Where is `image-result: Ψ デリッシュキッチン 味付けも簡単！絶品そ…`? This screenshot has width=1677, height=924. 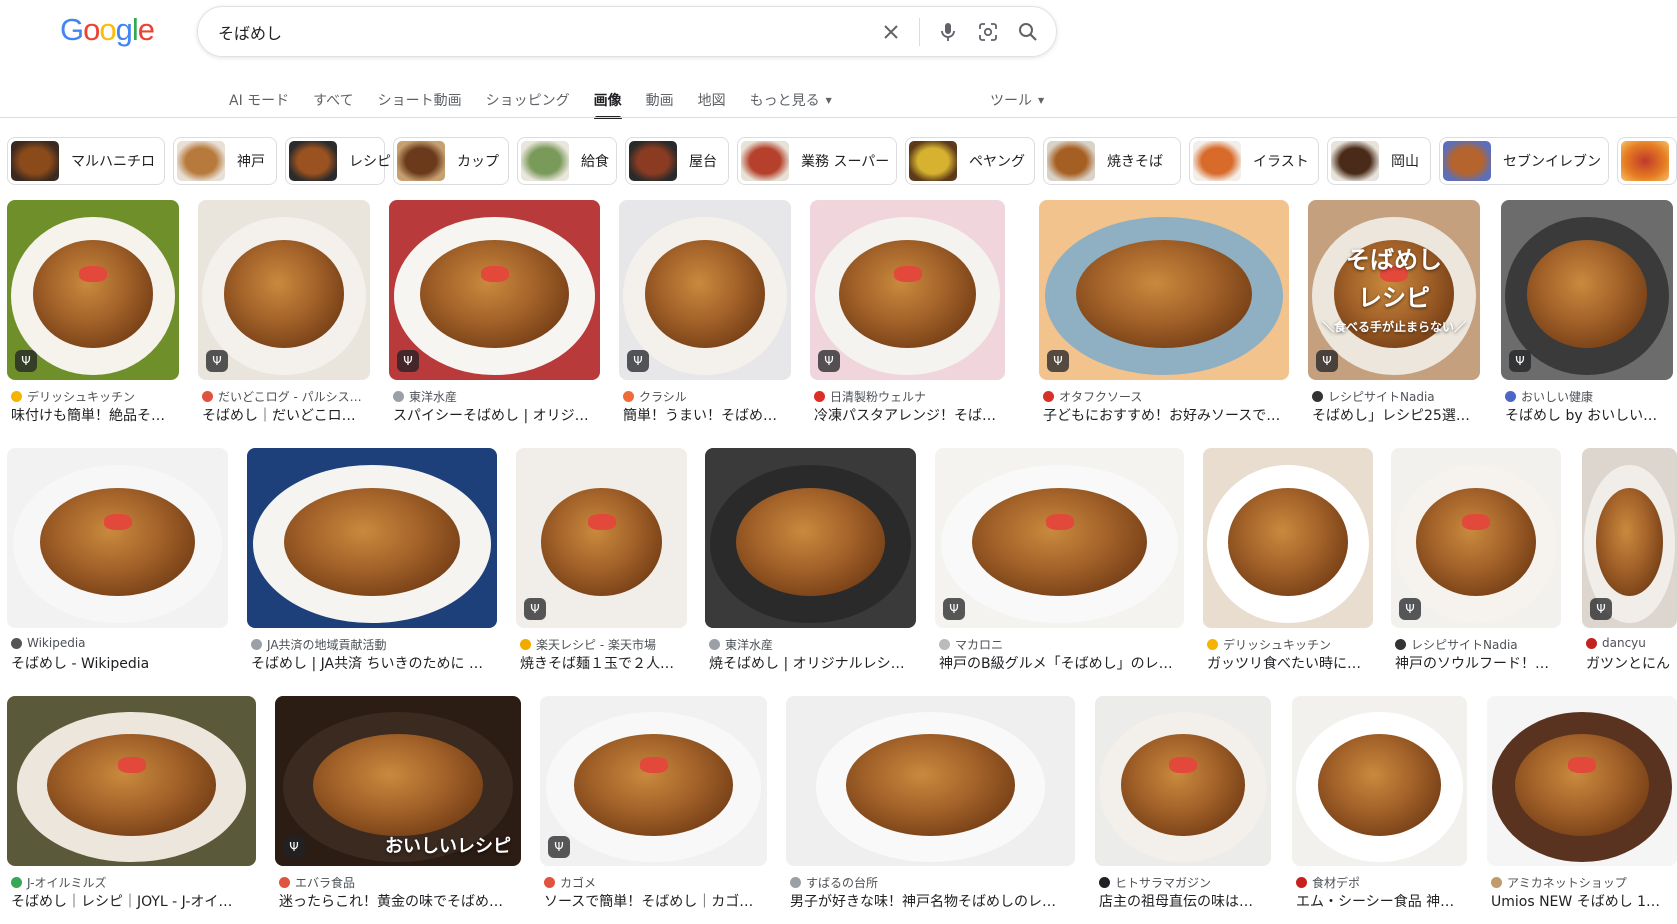
image-result: Ψ デリッシュキッチン 味付けも簡単！絶品そ… is located at coordinates (93, 316).